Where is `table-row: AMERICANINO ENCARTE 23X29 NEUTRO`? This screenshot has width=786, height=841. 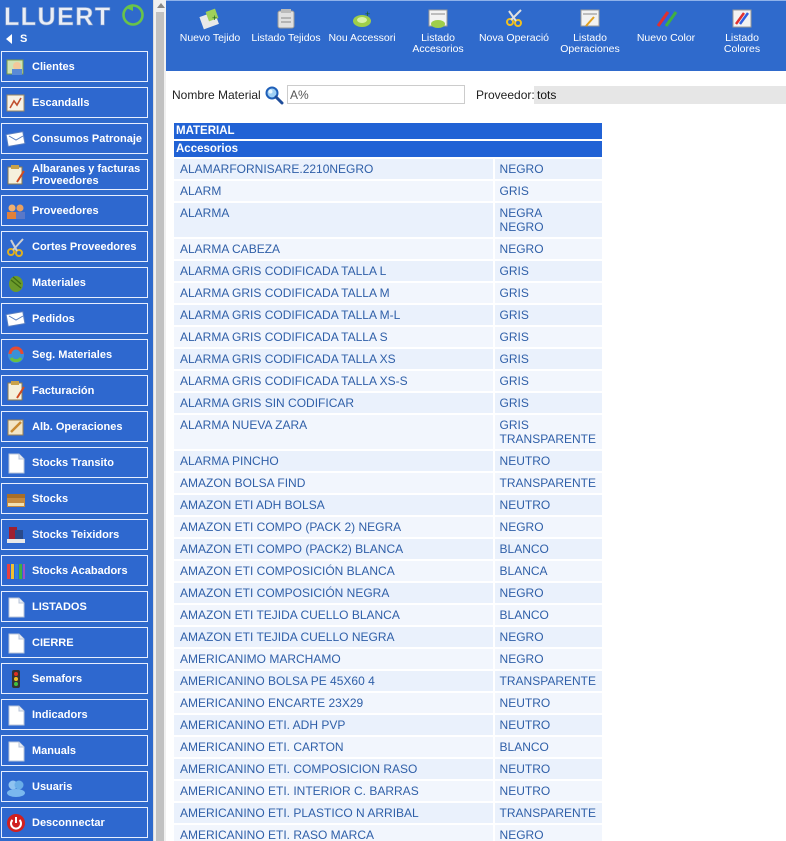 table-row: AMERICANINO ENCARTE 23X29 NEUTRO is located at coordinates (388, 703).